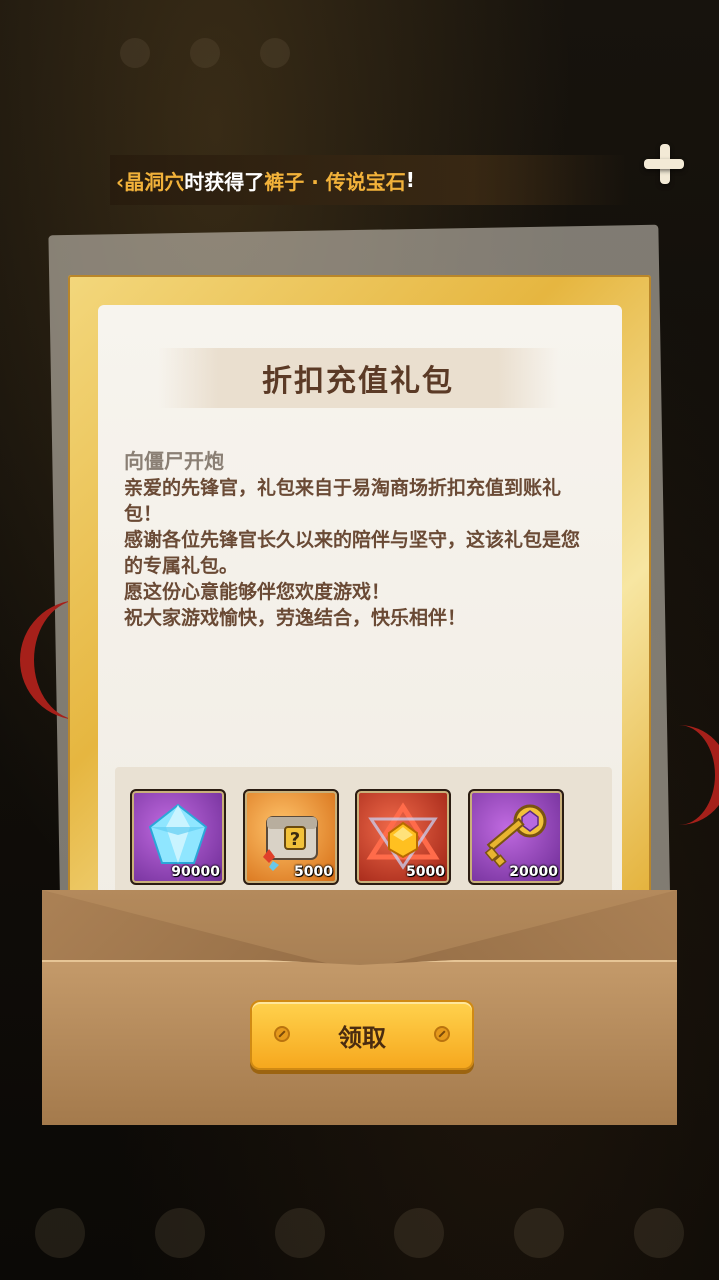  I want to click on claim-button: 领取, so click(362, 1035).